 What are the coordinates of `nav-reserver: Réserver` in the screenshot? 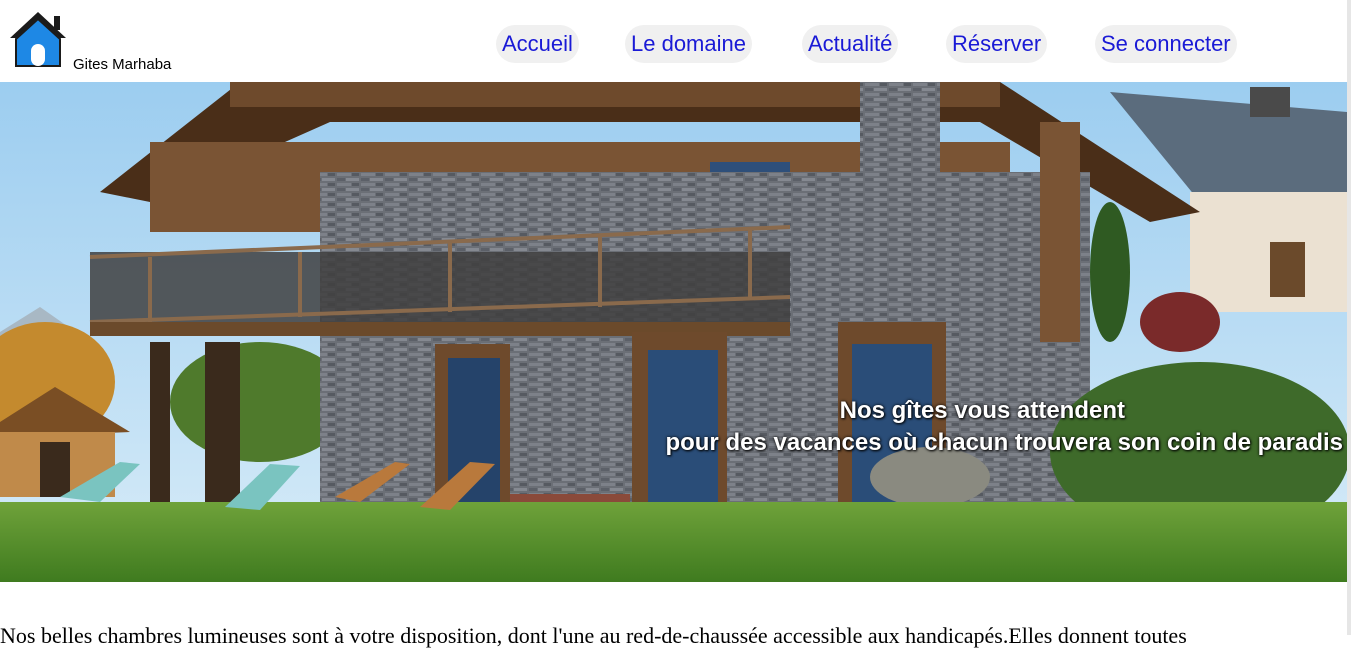 It's located at (997, 44).